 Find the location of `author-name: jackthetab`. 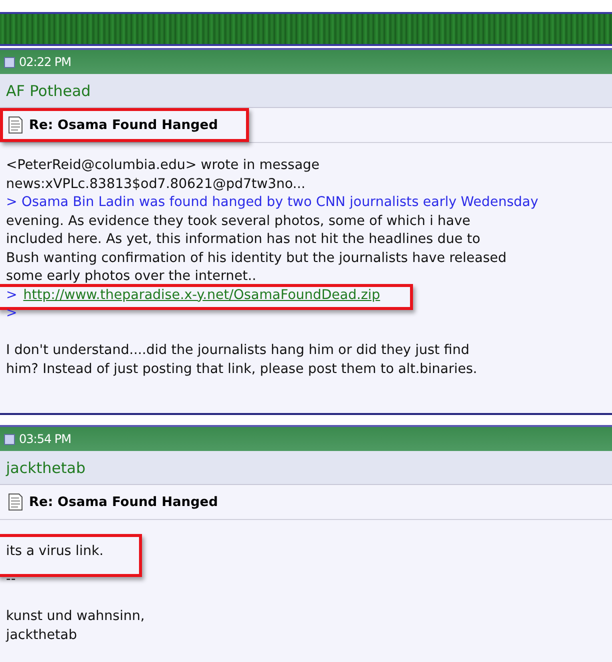

author-name: jackthetab is located at coordinates (46, 467).